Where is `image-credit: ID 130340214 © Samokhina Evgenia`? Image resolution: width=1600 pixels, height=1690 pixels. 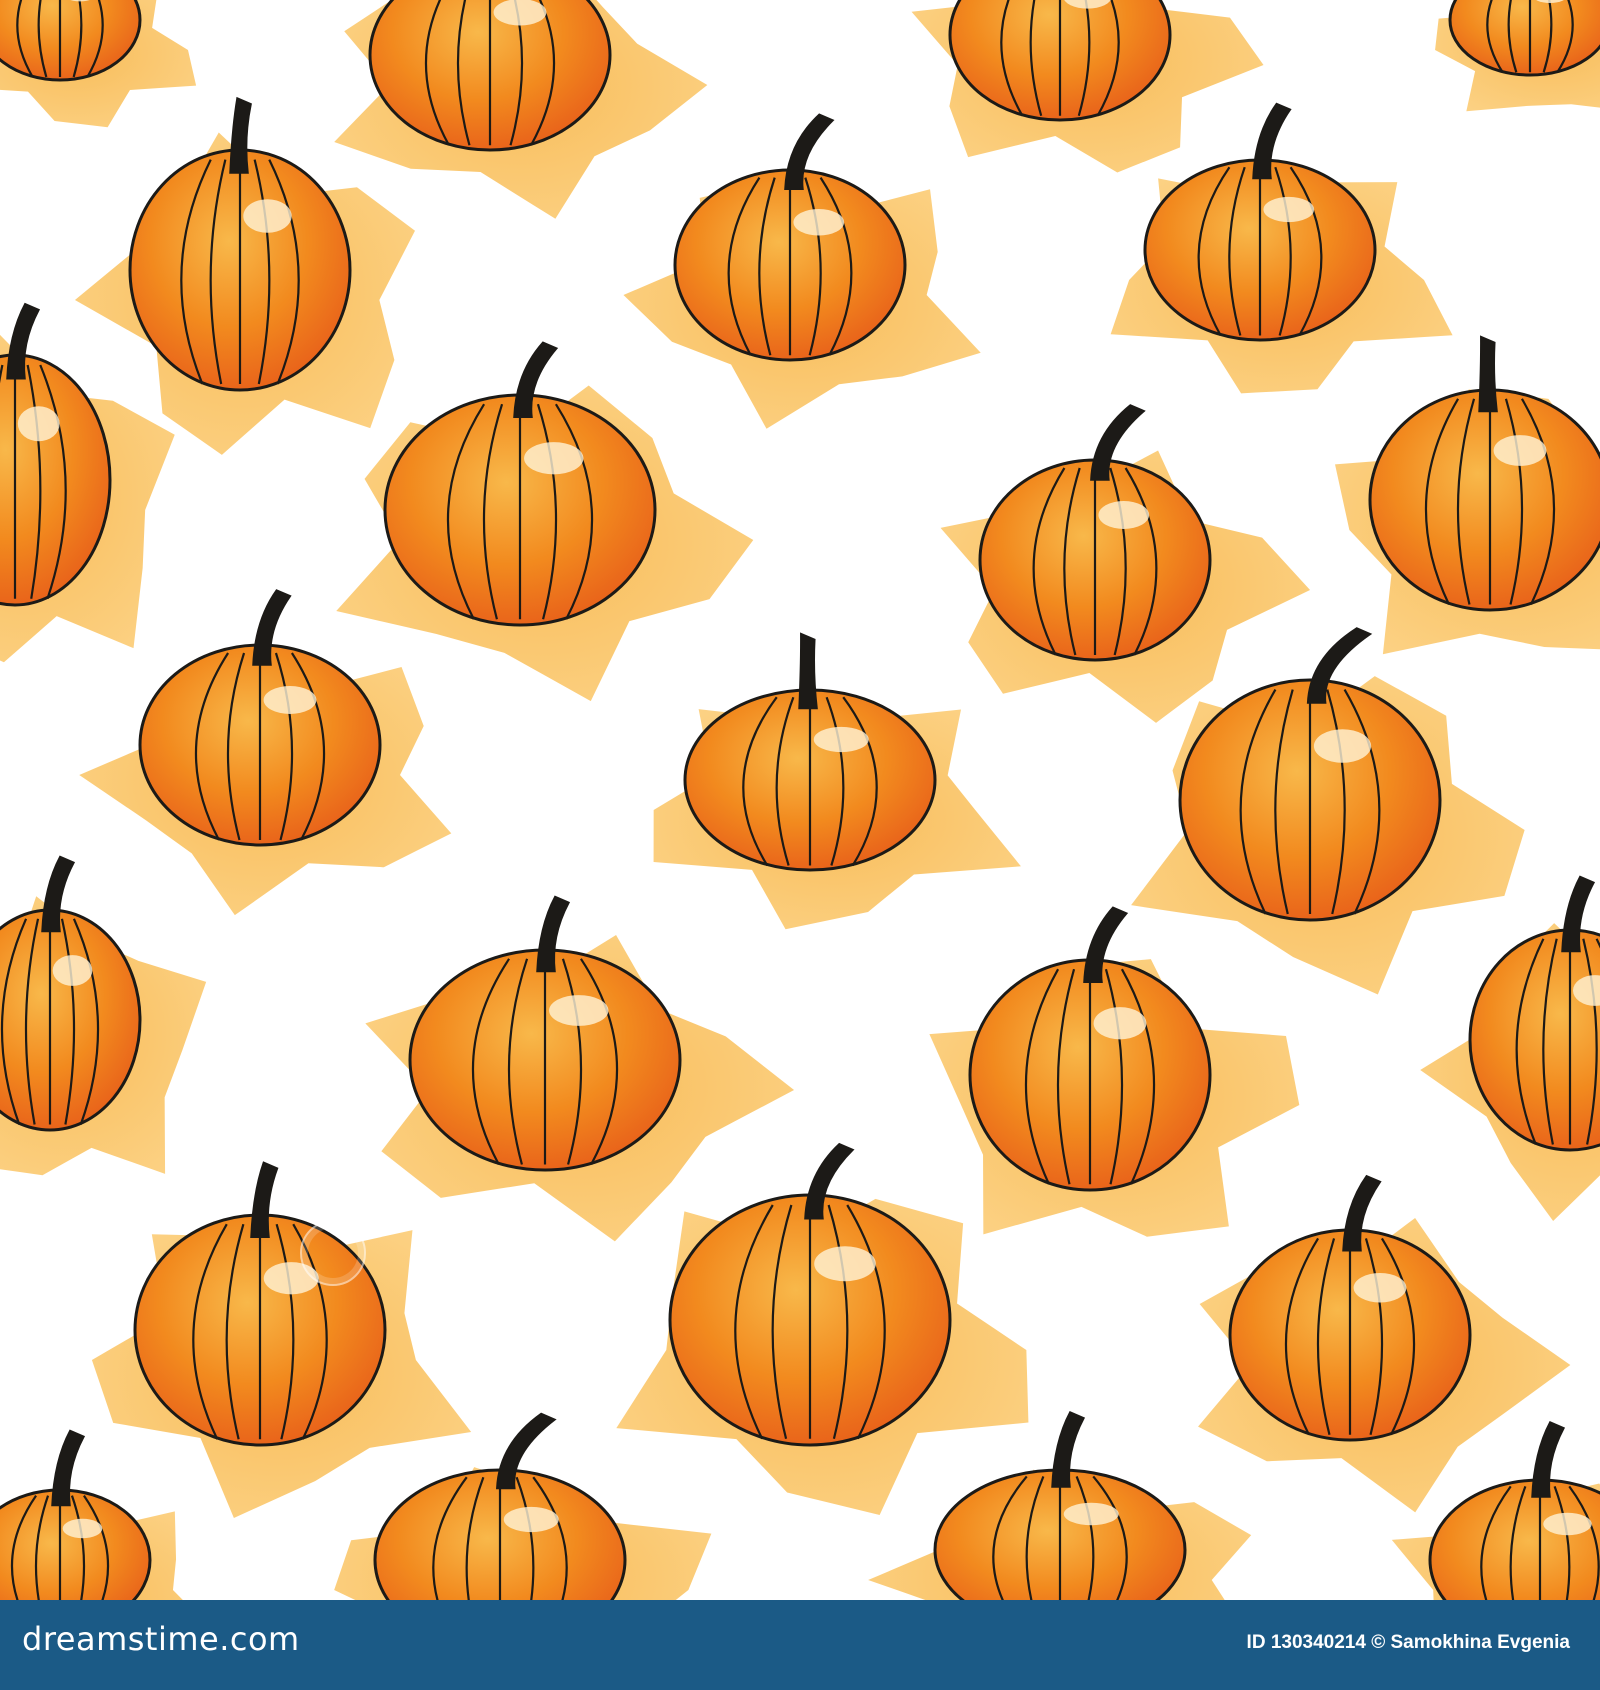 image-credit: ID 130340214 © Samokhina Evgenia is located at coordinates (1408, 1642).